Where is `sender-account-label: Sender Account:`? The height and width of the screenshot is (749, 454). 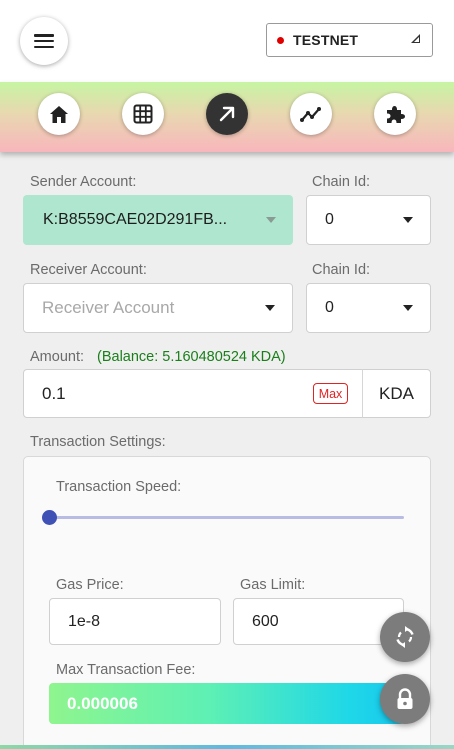
sender-account-label: Sender Account: is located at coordinates (83, 182).